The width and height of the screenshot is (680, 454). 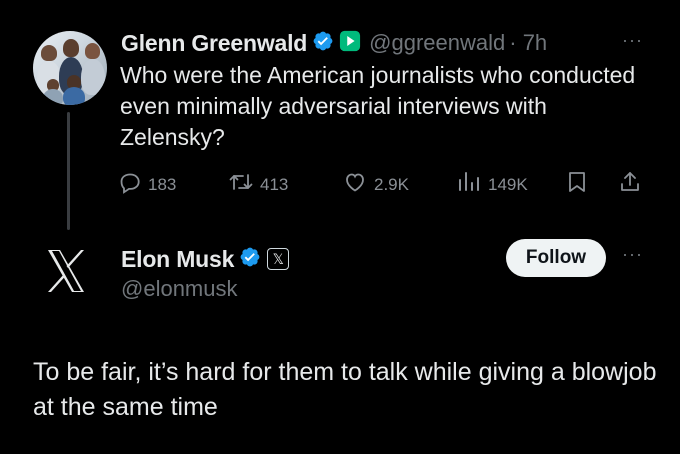 What do you see at coordinates (70, 68) in the screenshot?
I see `avatar-glenn-greenwald` at bounding box center [70, 68].